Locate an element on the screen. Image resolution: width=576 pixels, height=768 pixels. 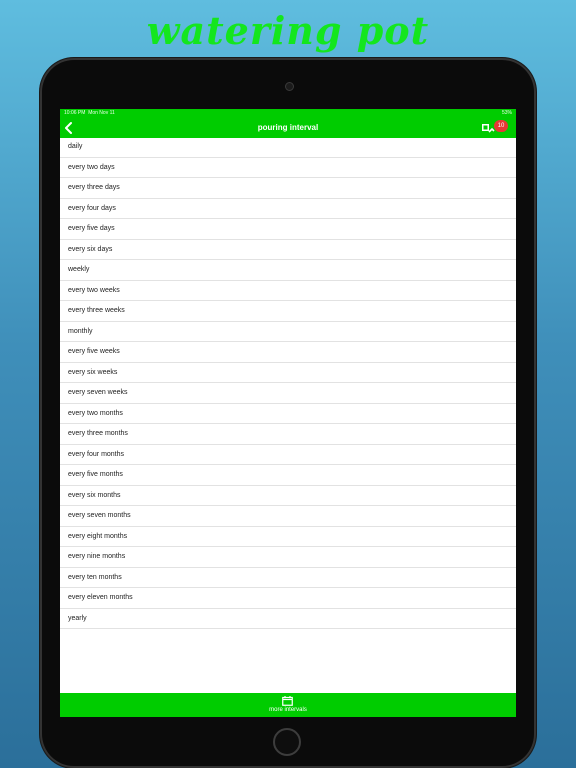
interval-option: every six days is located at coordinates (288, 250).